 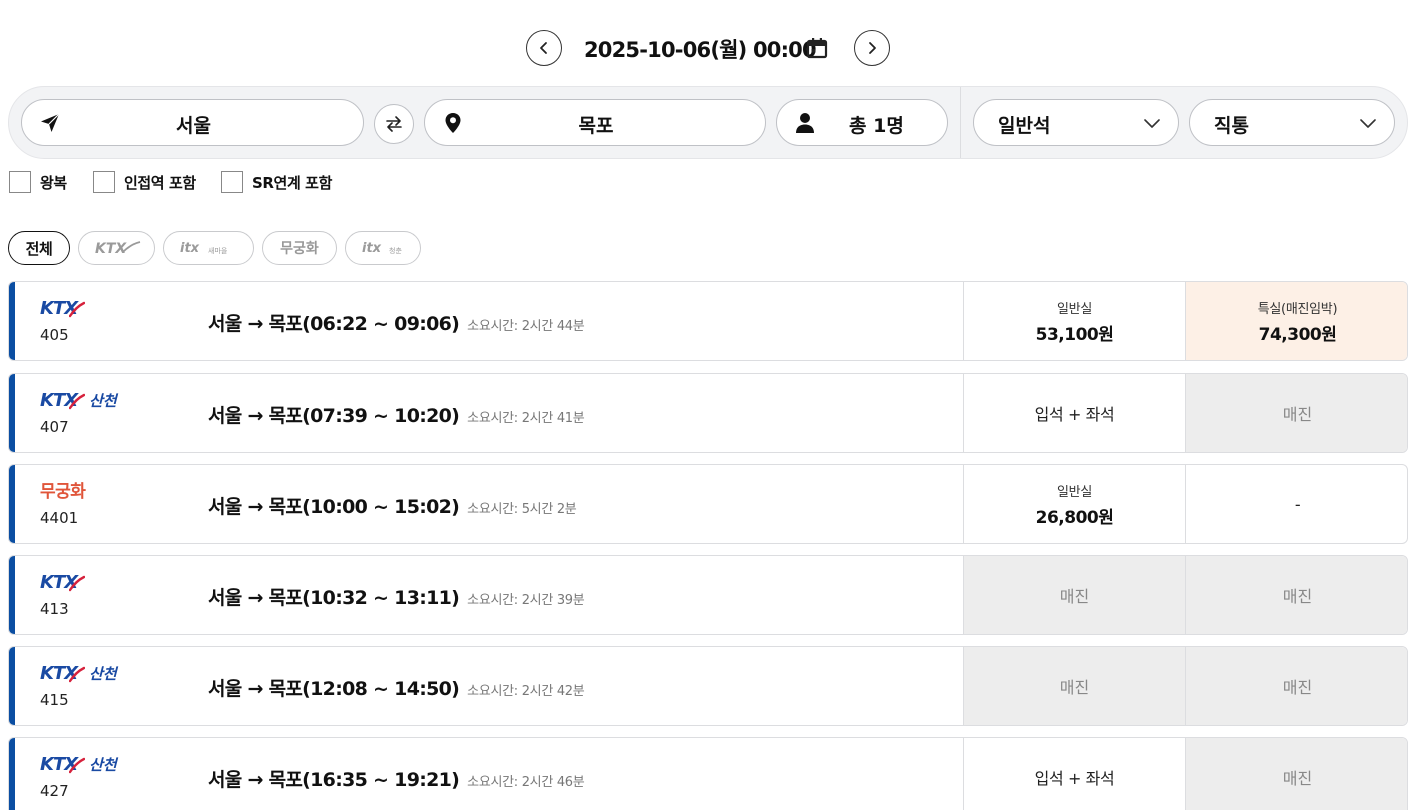 What do you see at coordinates (334, 598) in the screenshot?
I see `train-route-time: 서울 → 목포(10:32 ~ 13:11)` at bounding box center [334, 598].